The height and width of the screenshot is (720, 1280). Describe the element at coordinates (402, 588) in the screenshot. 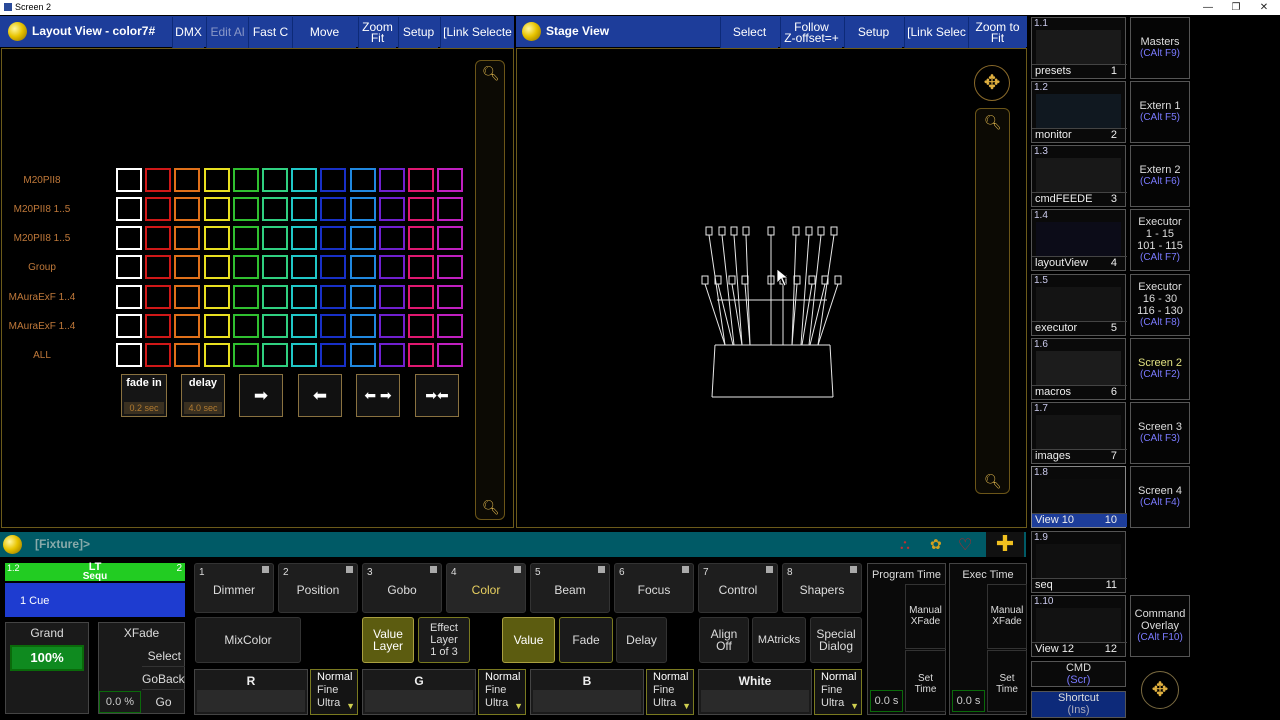

I see `feature-button: 3 Gobo` at that location.